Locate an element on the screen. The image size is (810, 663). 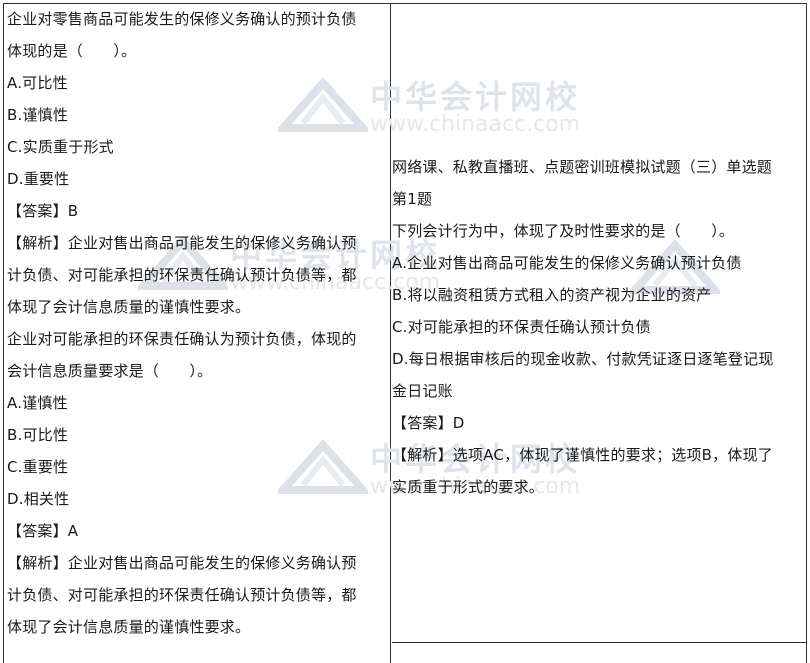
option-d: D.每日根据审核后的现金收款、付款凭证逐日逐笔登记现 is located at coordinates (583, 359).